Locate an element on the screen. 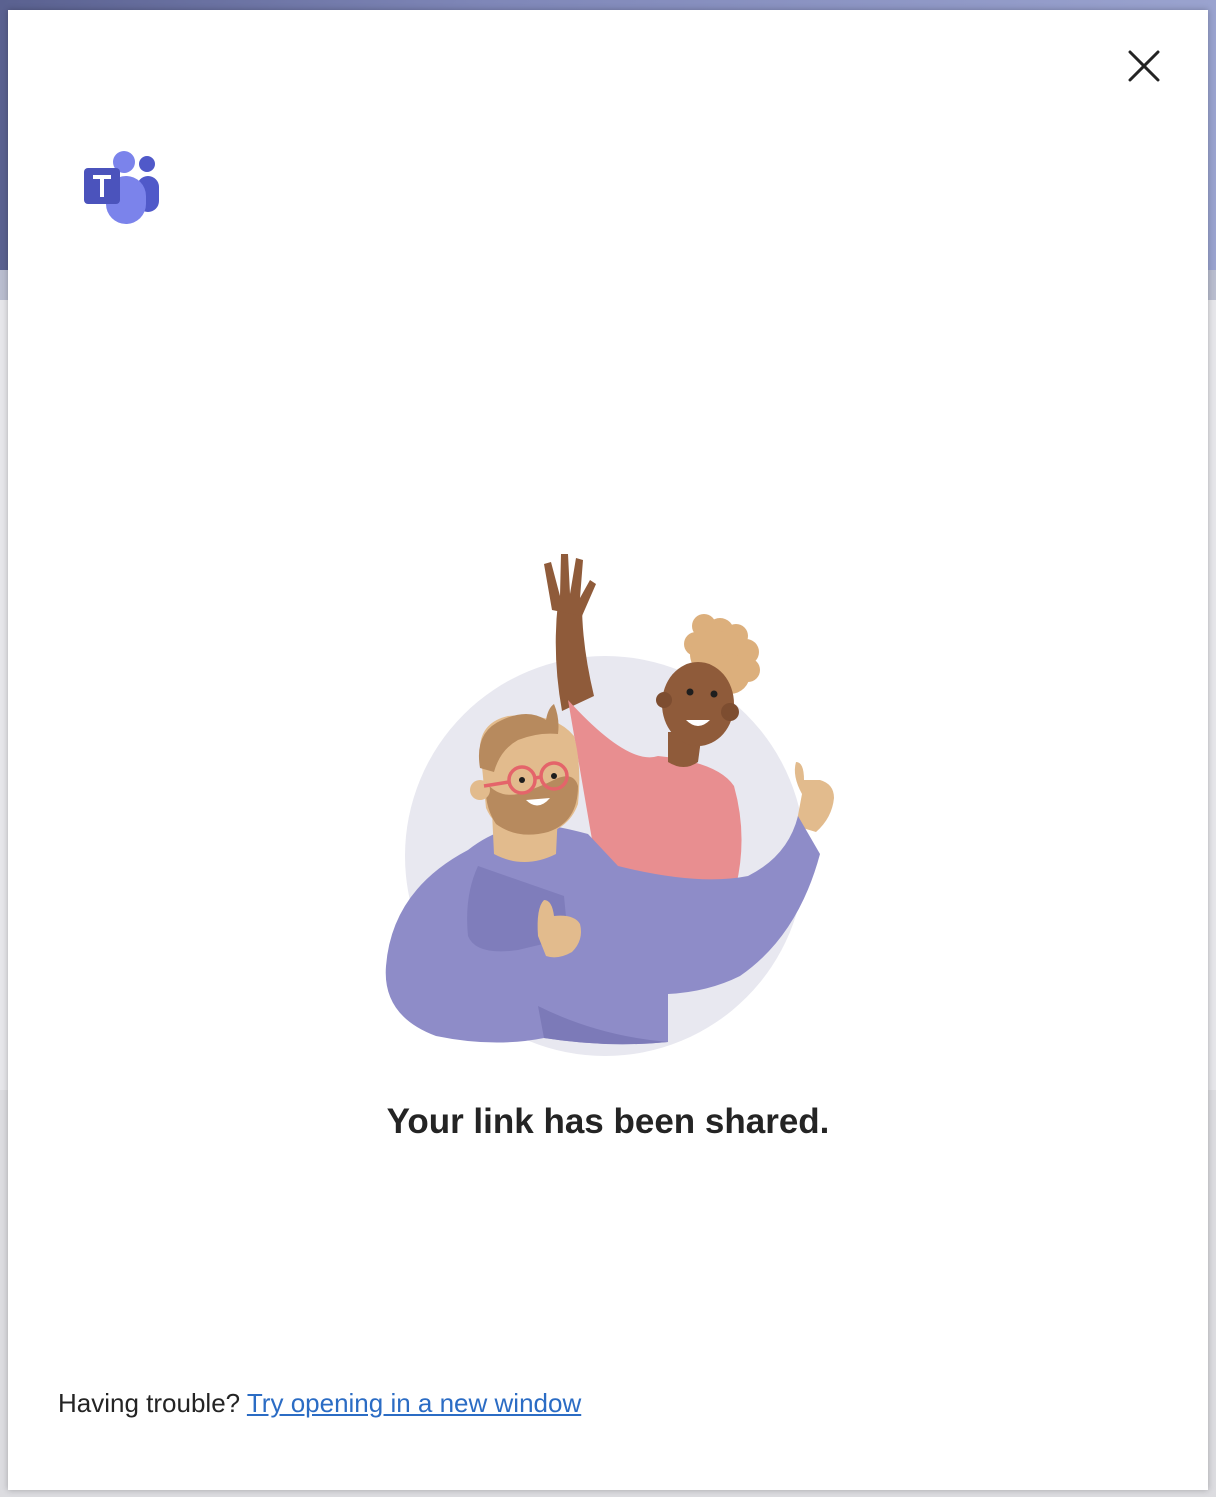  teams-logo-icon is located at coordinates (121, 187).